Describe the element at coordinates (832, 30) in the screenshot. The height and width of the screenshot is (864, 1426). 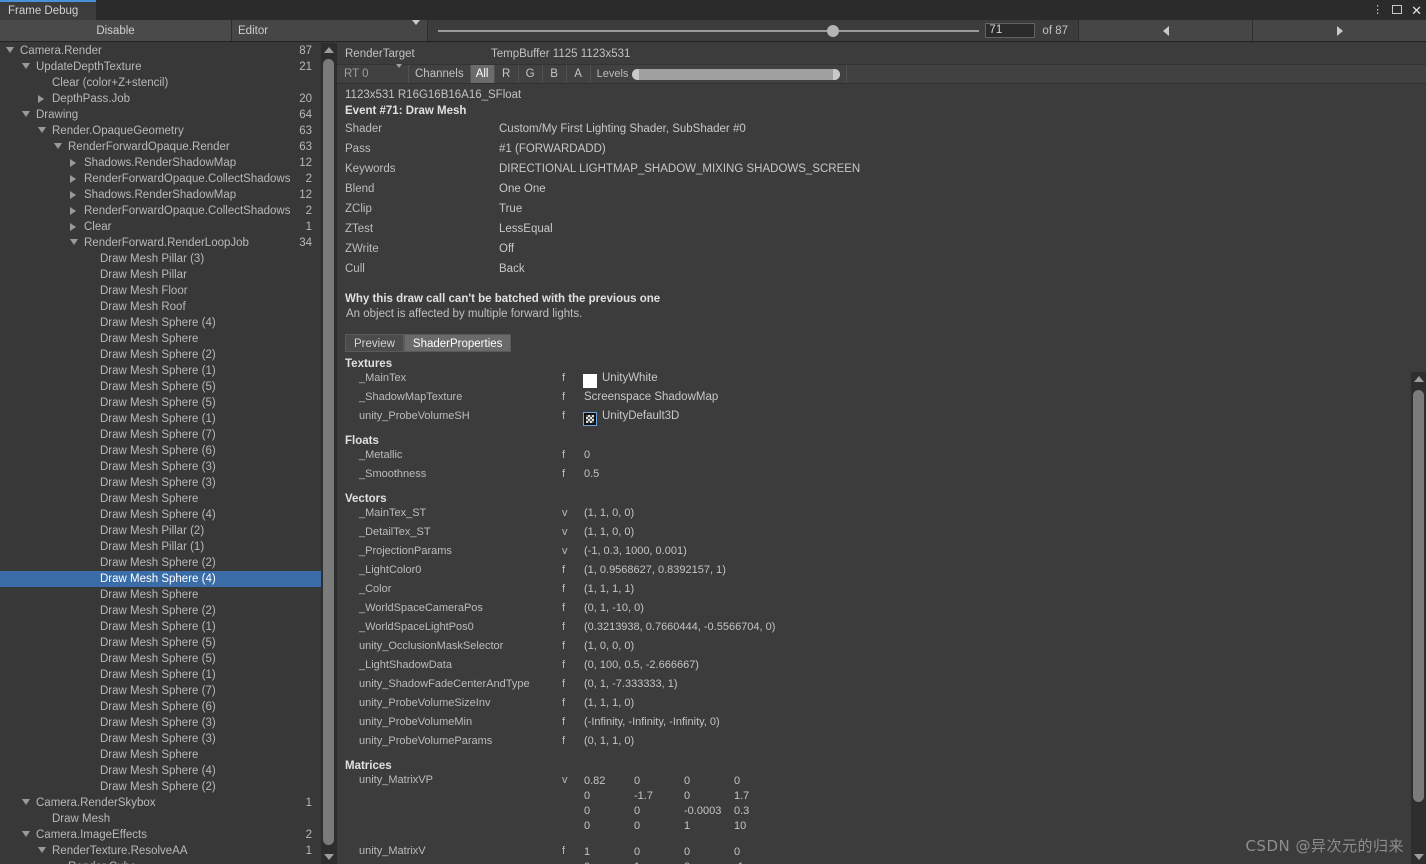
I see `event-slider-knob` at that location.